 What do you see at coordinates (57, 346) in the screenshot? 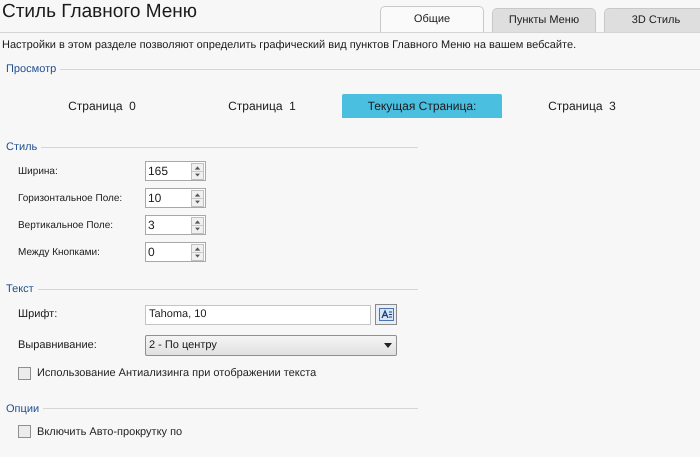
I see `field-label: Выравнивание:` at bounding box center [57, 346].